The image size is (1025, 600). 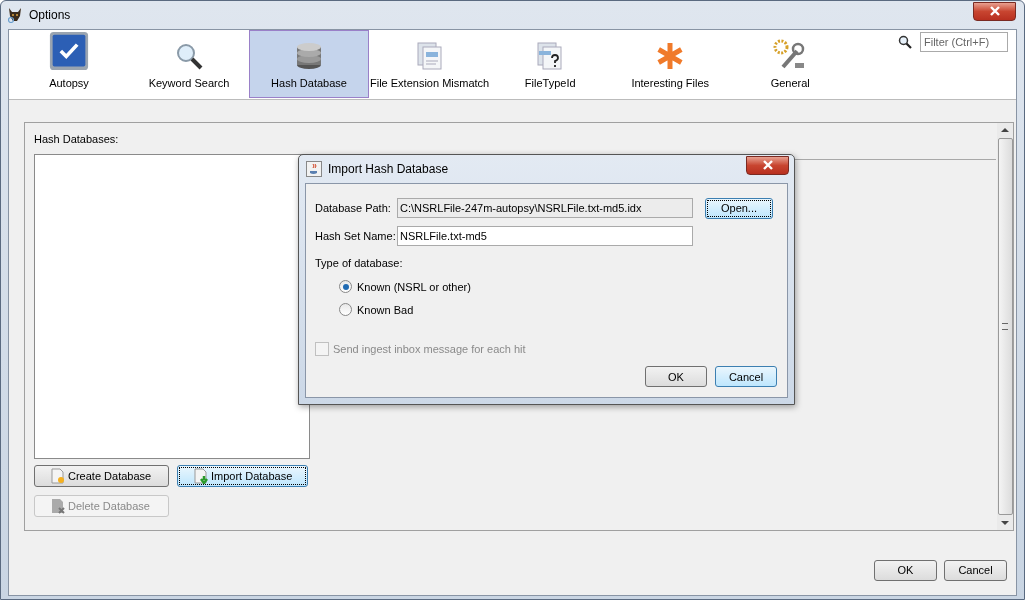 I want to click on hash-databases-label: Hash Databases:, so click(x=77, y=140).